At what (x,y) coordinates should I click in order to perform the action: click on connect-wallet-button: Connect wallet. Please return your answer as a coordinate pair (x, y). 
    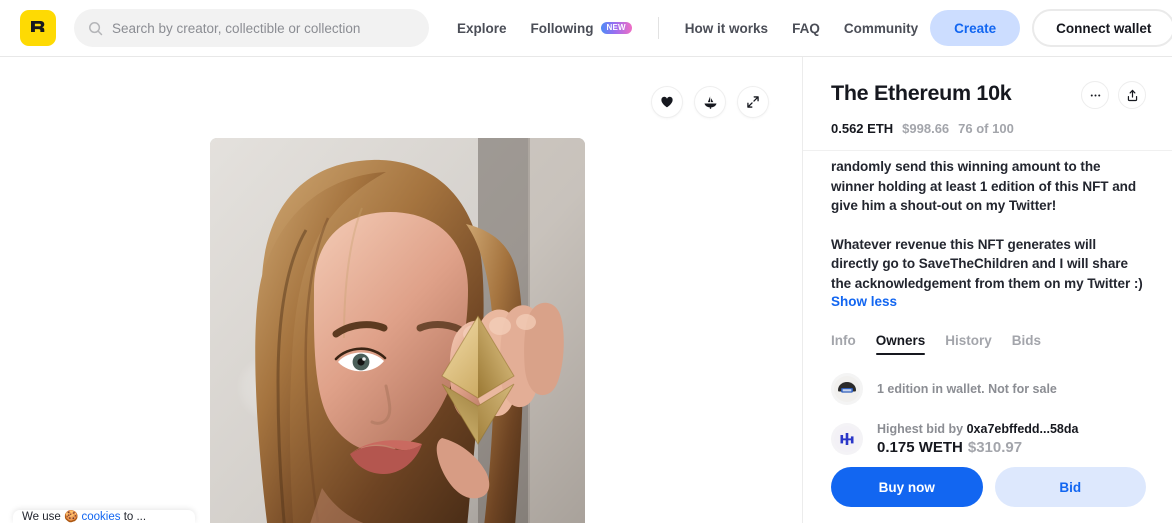
    Looking at the image, I should click on (1102, 28).